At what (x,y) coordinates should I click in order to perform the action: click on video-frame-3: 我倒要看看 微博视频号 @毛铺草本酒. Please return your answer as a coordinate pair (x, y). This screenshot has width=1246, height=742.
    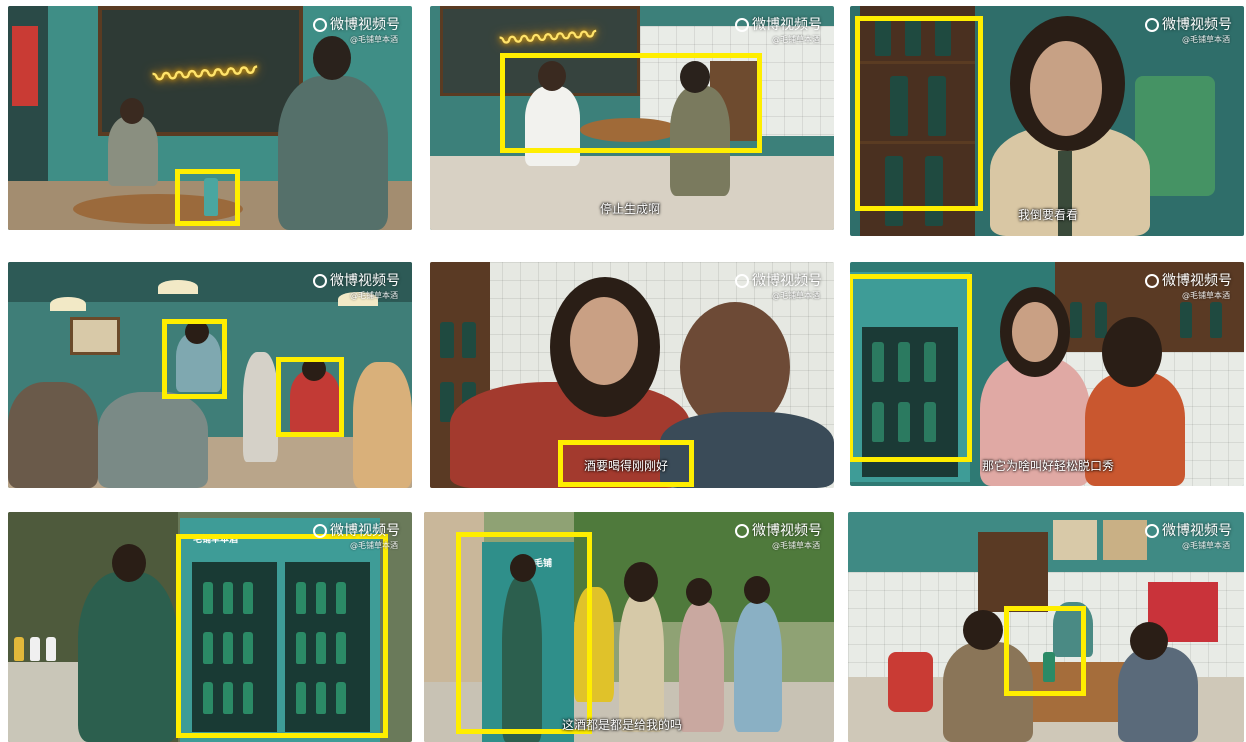
    Looking at the image, I should click on (1047, 121).